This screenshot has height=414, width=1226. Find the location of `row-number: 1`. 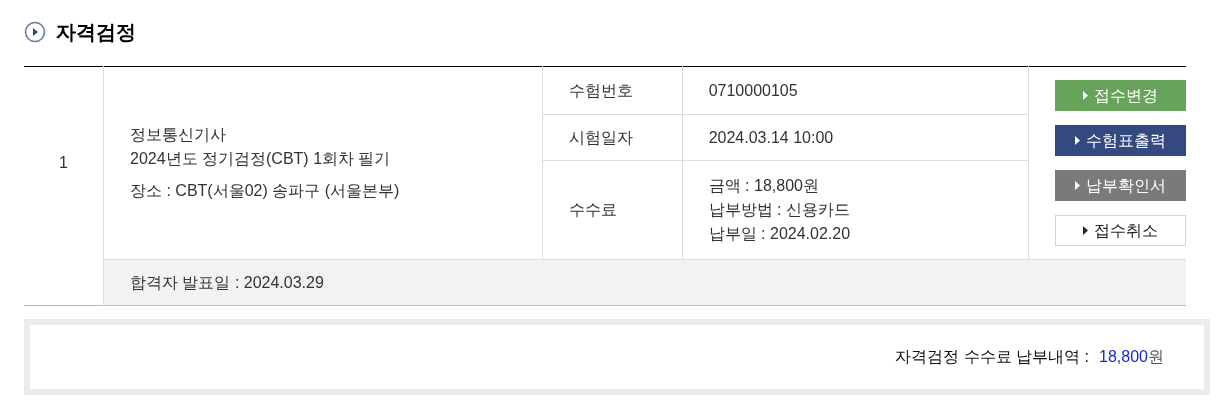

row-number: 1 is located at coordinates (63, 163).